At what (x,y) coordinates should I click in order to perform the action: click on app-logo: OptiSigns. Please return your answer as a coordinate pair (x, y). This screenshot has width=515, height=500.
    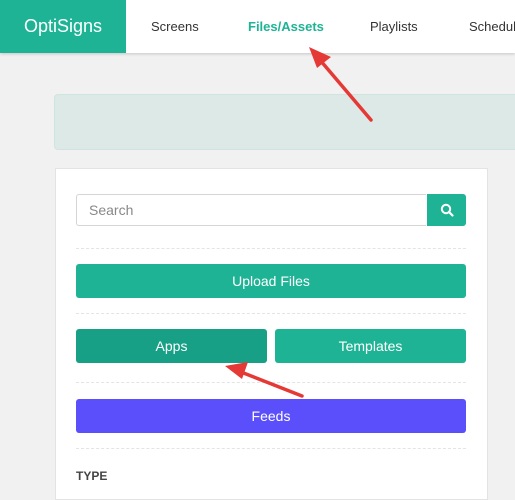
    Looking at the image, I should click on (63, 26).